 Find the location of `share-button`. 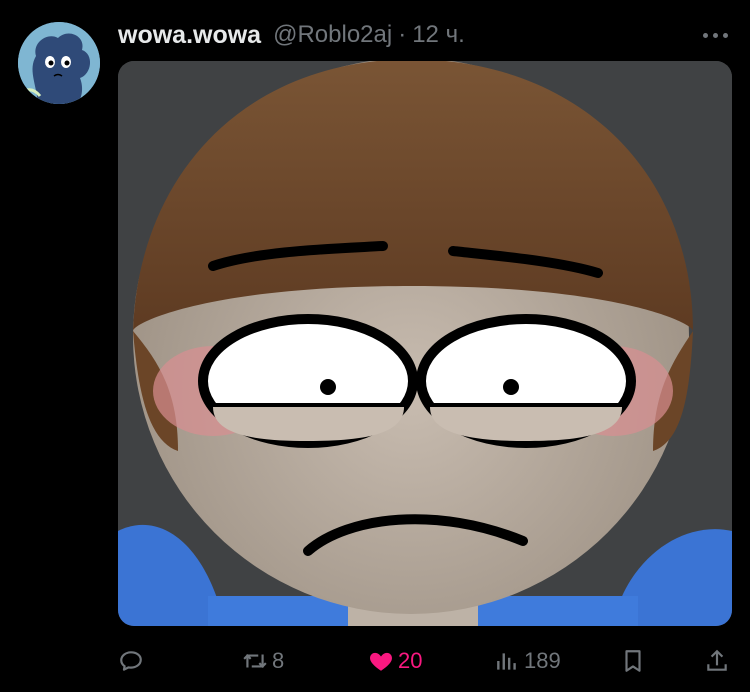

share-button is located at coordinates (717, 661).